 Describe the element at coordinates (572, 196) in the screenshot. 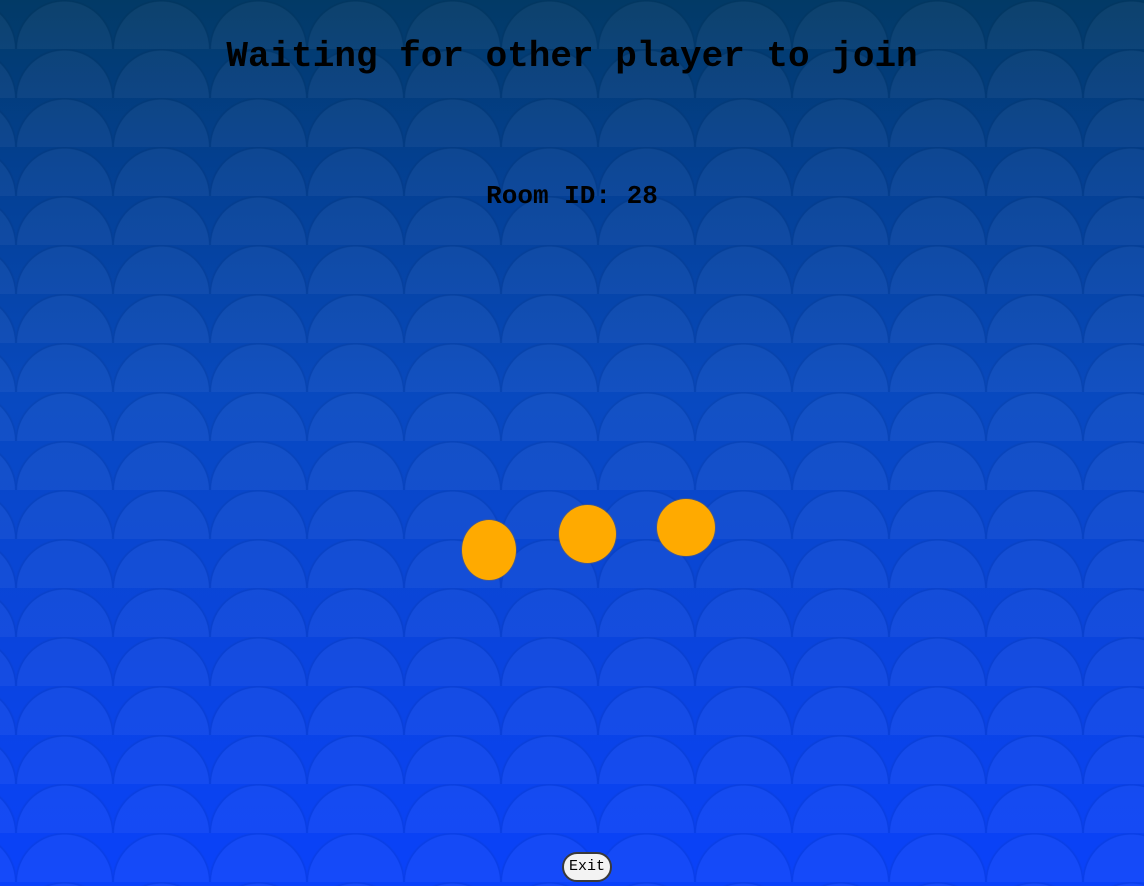

I see `room-id-label: Room ID: 28` at that location.